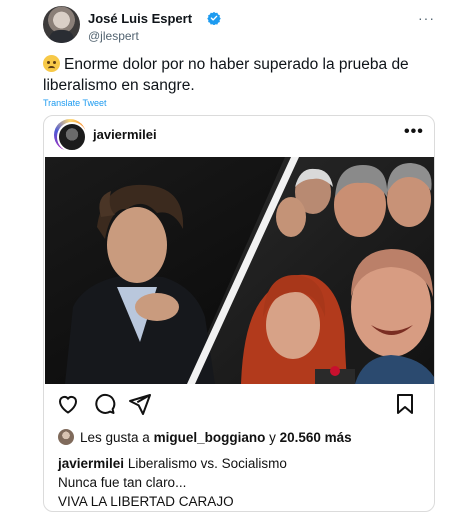 Image resolution: width=474 pixels, height=519 pixels. Describe the element at coordinates (207, 463) in the screenshot. I see `caption-line-1: Liberalismo vs. Socialismo` at that location.